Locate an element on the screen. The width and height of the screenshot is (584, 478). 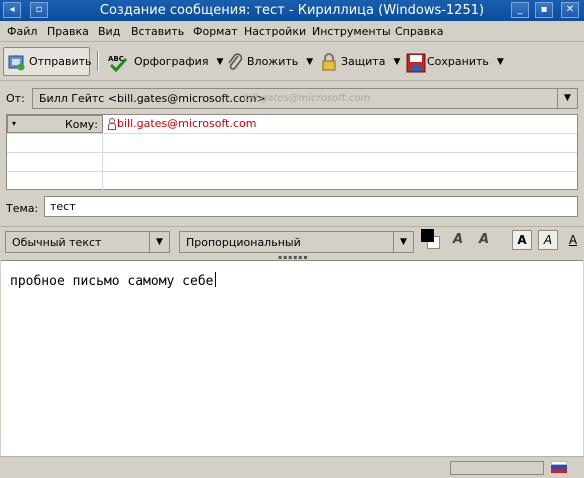
paragraph-style-value: Обычный текст is located at coordinates (57, 242).